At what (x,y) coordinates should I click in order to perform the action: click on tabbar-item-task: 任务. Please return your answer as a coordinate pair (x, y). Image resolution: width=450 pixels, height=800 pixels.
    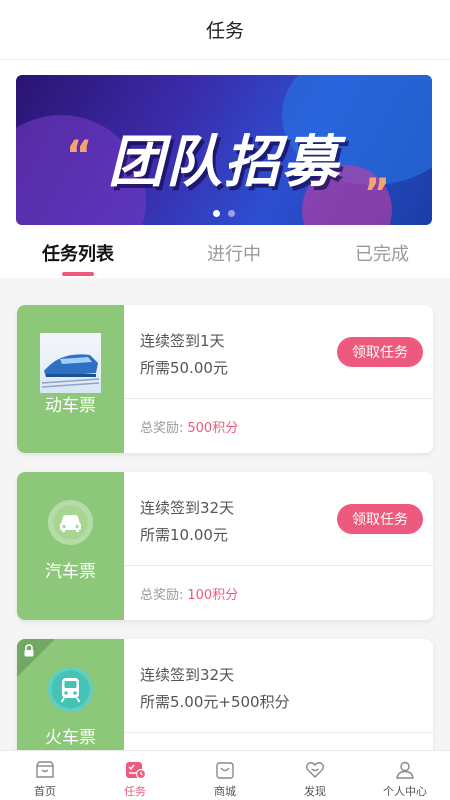
    Looking at the image, I should click on (135, 775).